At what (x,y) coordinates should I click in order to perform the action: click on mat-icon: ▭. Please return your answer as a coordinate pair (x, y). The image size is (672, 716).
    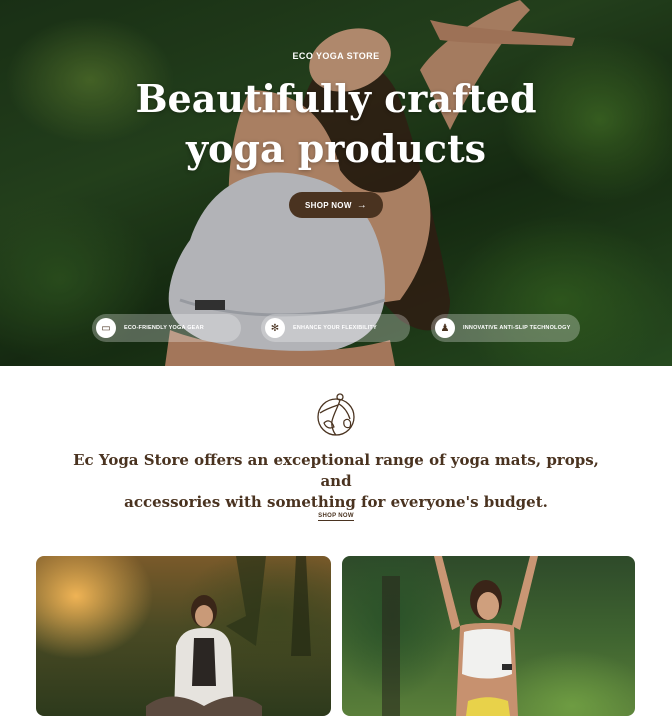
    Looking at the image, I should click on (106, 328).